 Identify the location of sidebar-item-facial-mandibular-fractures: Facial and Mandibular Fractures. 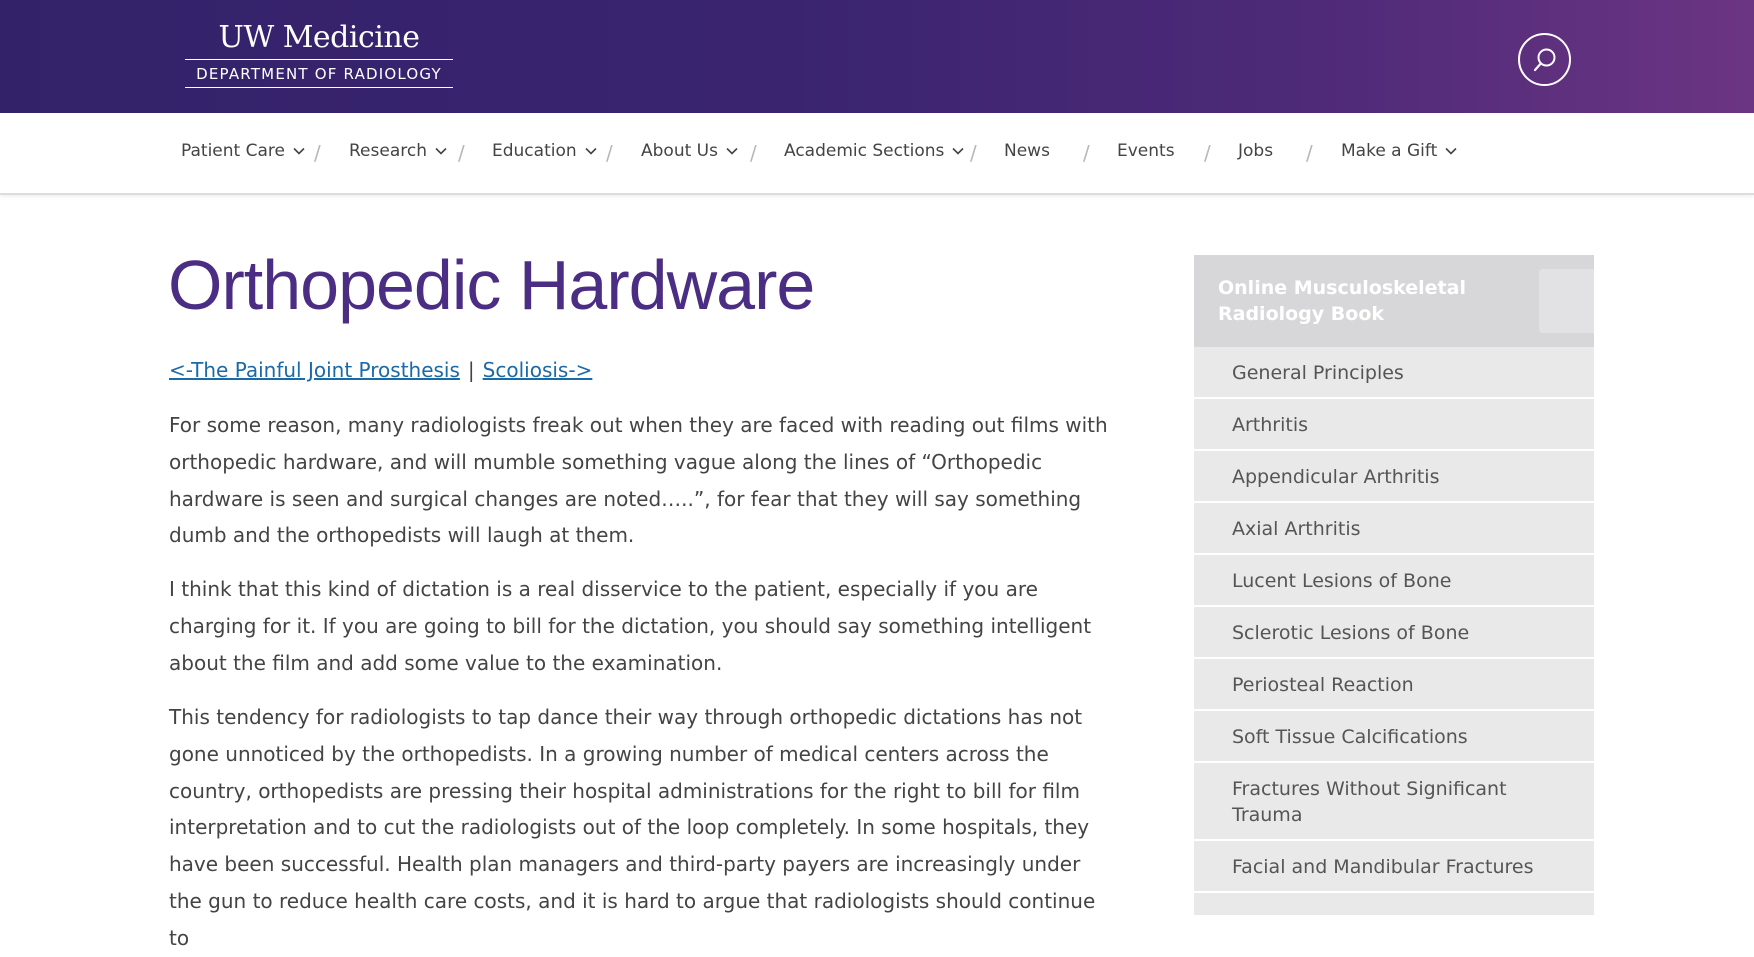
(1394, 867).